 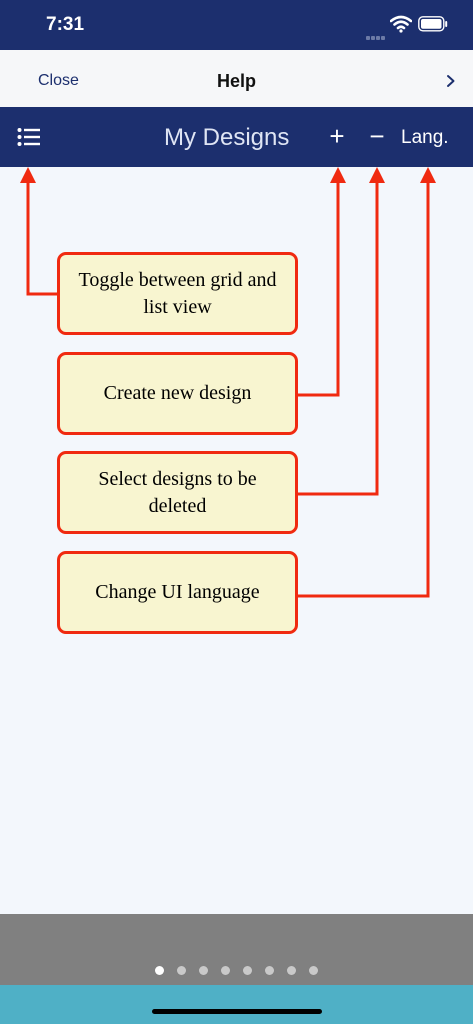 I want to click on callout-create-design: Create new design, so click(x=177, y=393).